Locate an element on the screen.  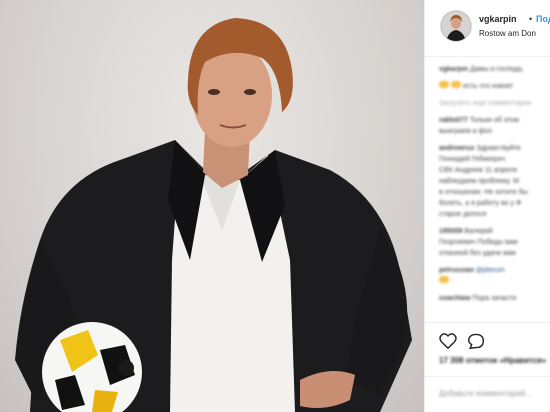
heart-icon is located at coordinates (448, 343).